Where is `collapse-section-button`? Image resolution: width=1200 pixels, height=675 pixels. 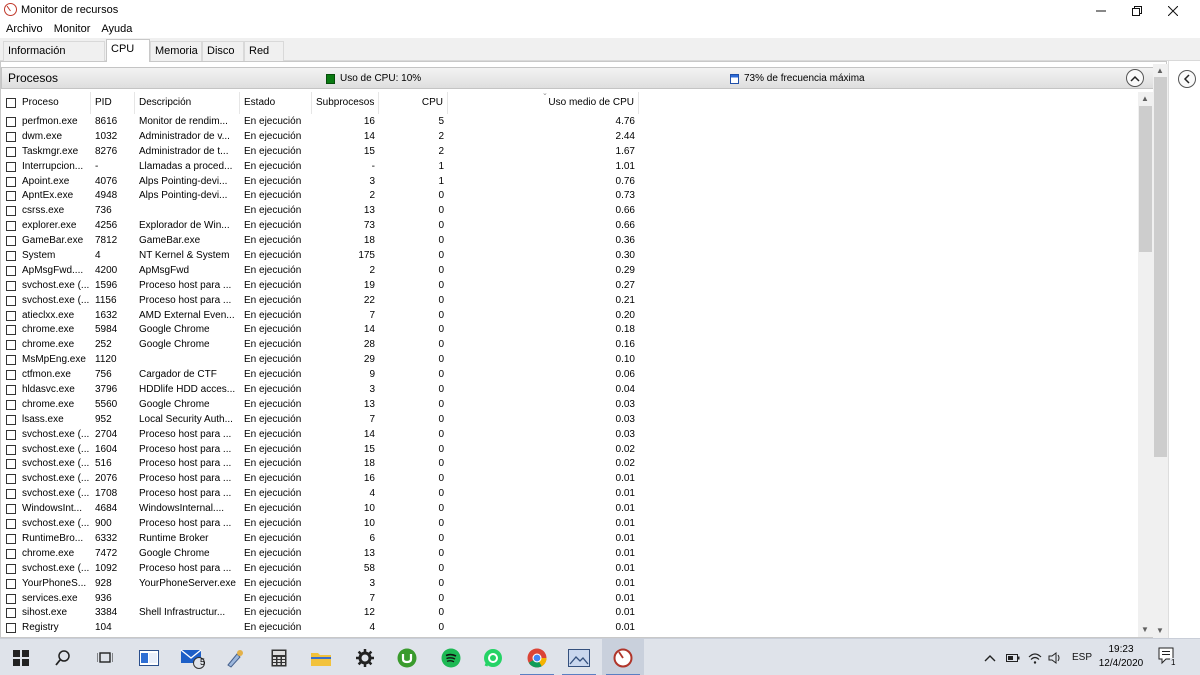 collapse-section-button is located at coordinates (1135, 78).